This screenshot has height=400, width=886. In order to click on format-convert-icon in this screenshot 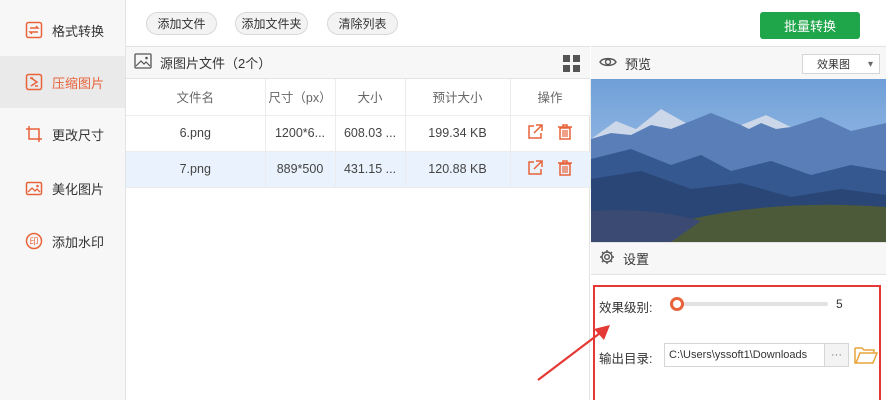, I will do `click(34, 30)`.